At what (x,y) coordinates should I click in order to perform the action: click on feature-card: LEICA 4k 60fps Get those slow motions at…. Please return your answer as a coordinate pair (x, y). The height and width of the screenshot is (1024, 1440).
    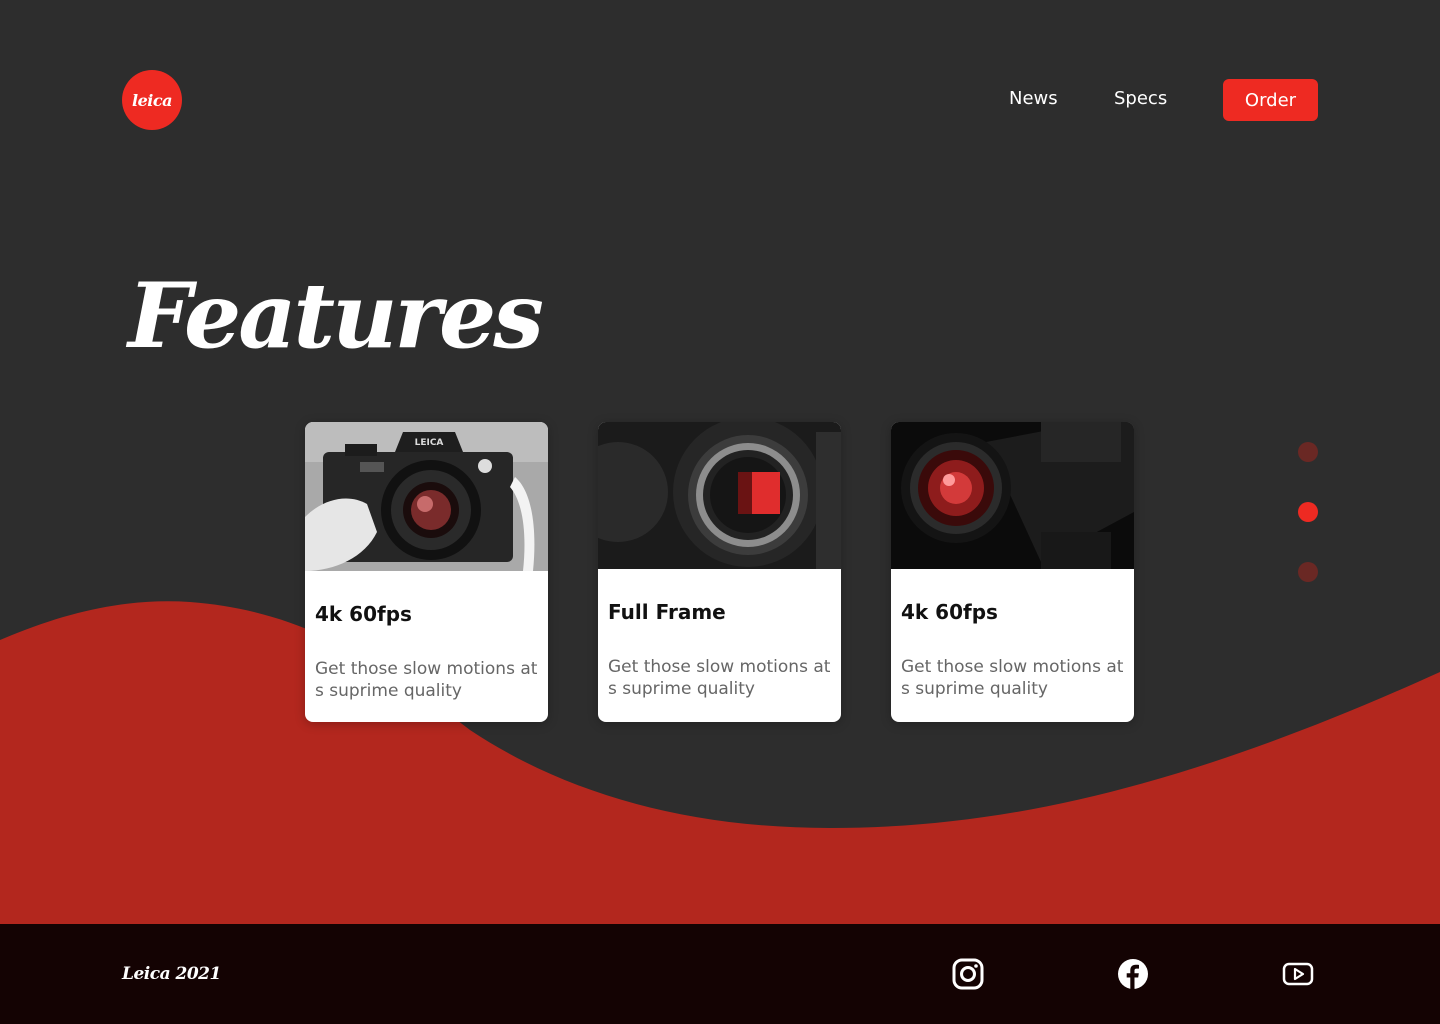
    Looking at the image, I should click on (426, 572).